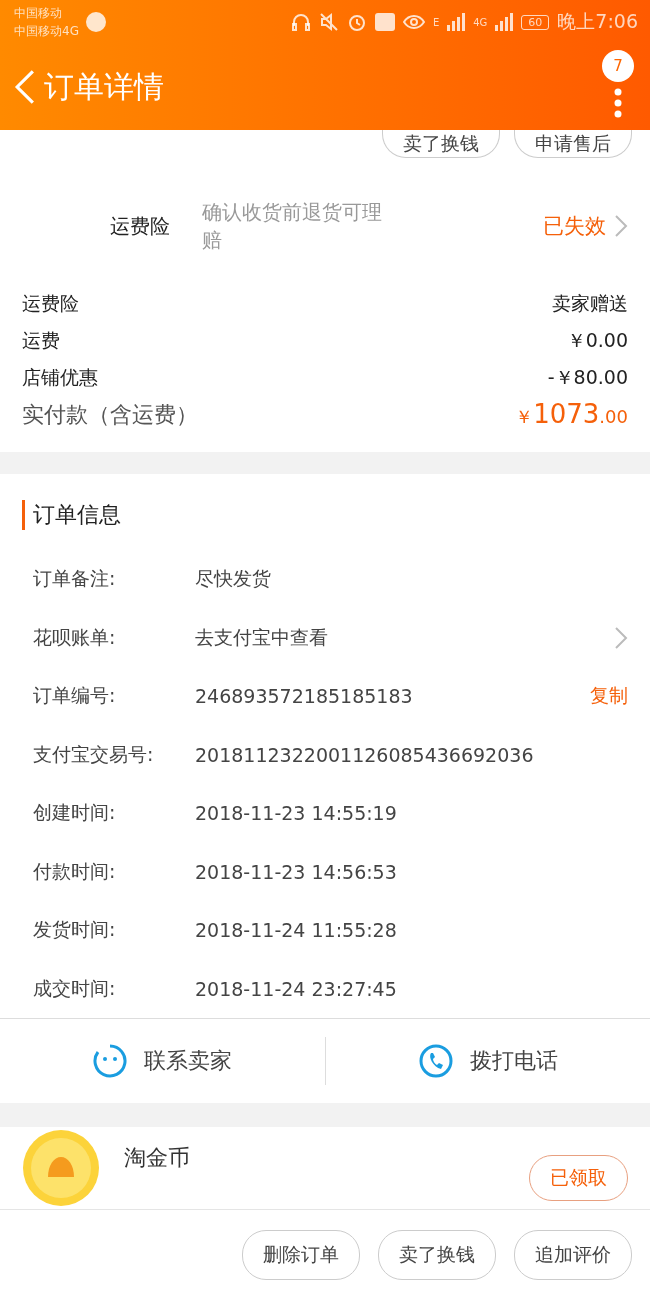 This screenshot has height=1300, width=650. Describe the element at coordinates (104, 86) in the screenshot. I see `page-title: 订单详情` at that location.